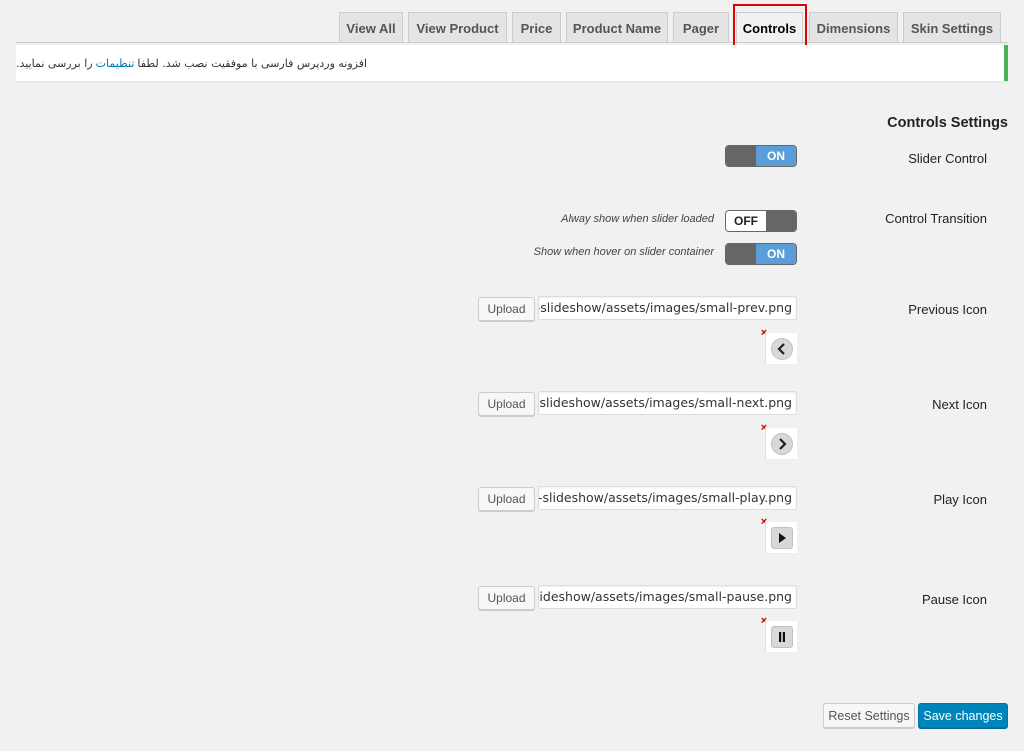  I want to click on control-transition-label: Control Transition, so click(936, 218).